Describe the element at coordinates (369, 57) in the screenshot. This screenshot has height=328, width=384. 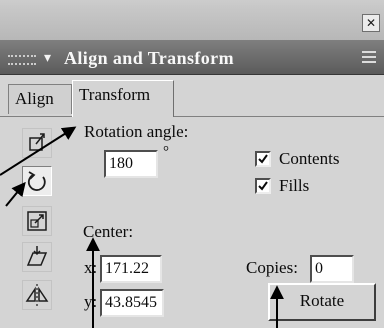
I see `options-menu-icon` at that location.